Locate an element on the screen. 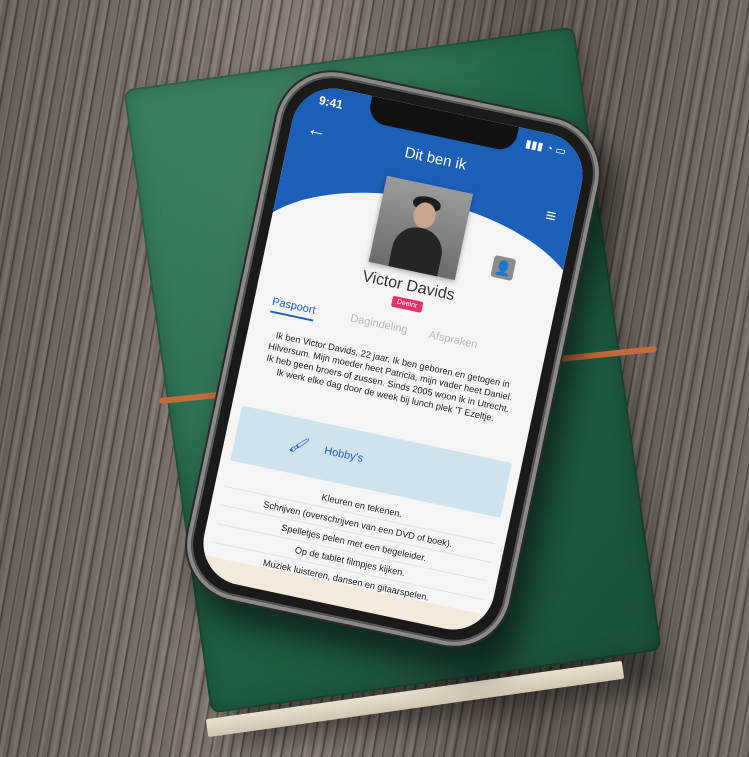 This screenshot has height=757, width=749. tab-paspoort: Paspoort is located at coordinates (293, 308).